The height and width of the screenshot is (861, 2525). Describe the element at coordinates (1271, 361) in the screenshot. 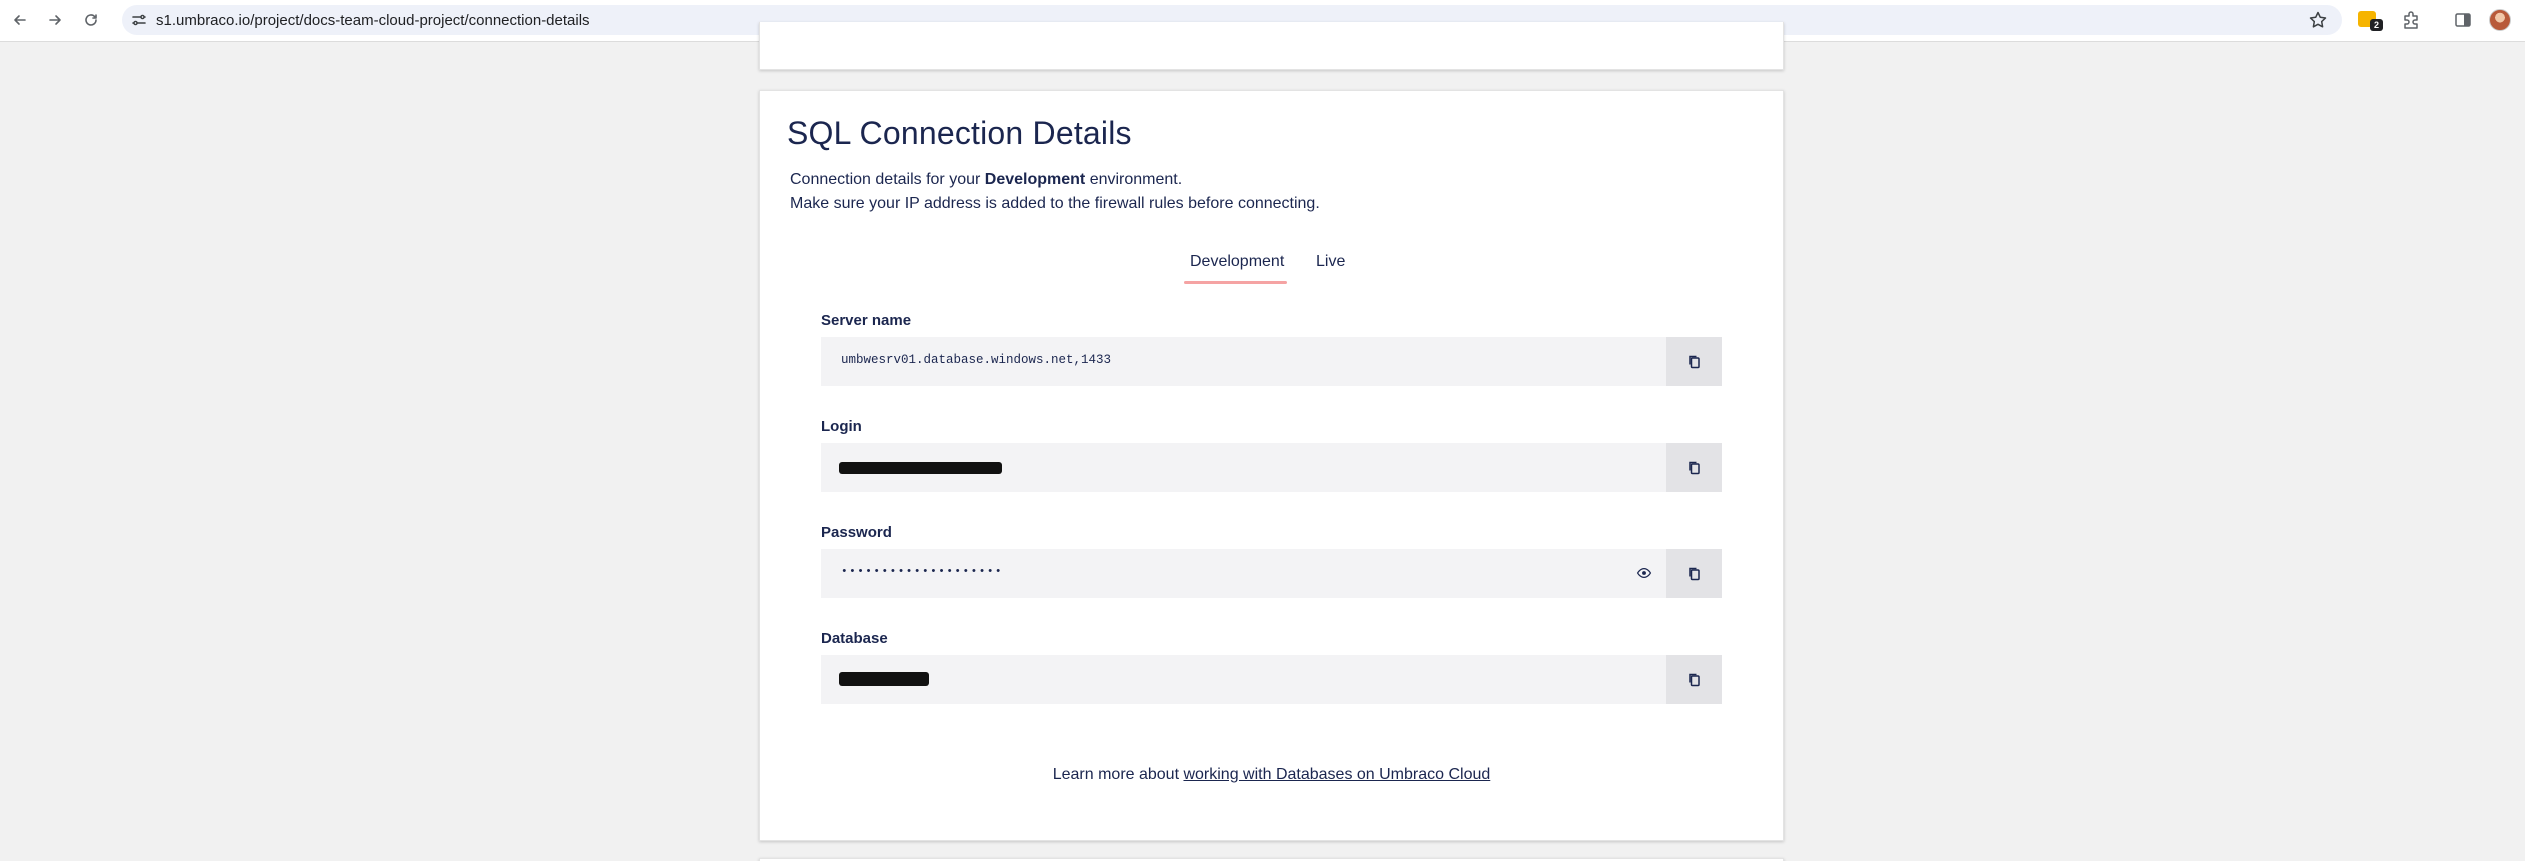

I see `server-name-field: umbwesrv01.database.windows.net,1433` at that location.